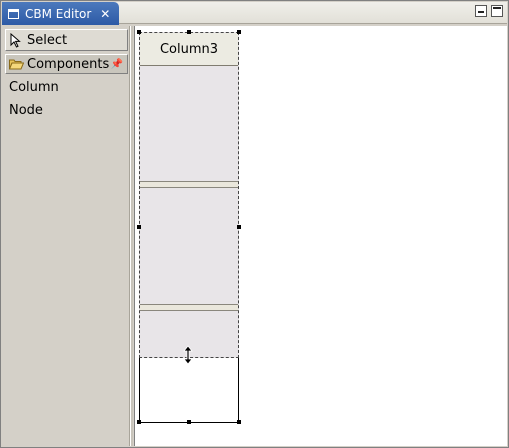 Image resolution: width=509 pixels, height=448 pixels. I want to click on select-tool-button: Select, so click(66, 40).